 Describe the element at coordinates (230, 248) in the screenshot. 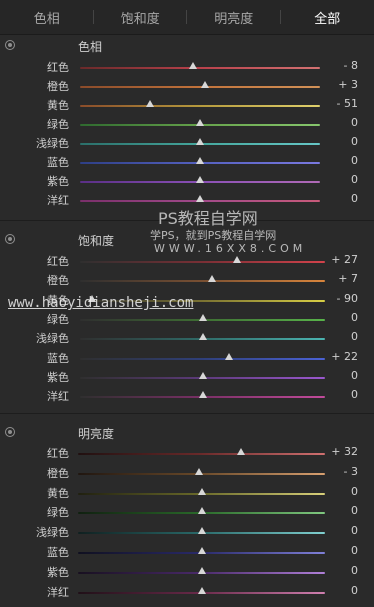

I see `watermark-url: WWW.16XX8.COM` at that location.